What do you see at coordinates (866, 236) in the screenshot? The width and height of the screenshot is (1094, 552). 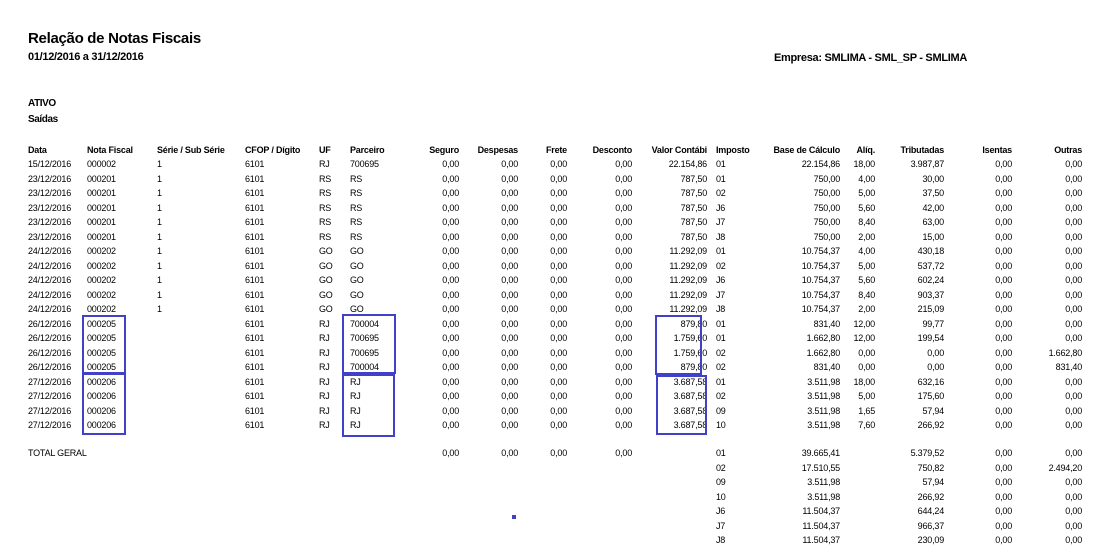 I see `cell-aliquota: 2,00` at bounding box center [866, 236].